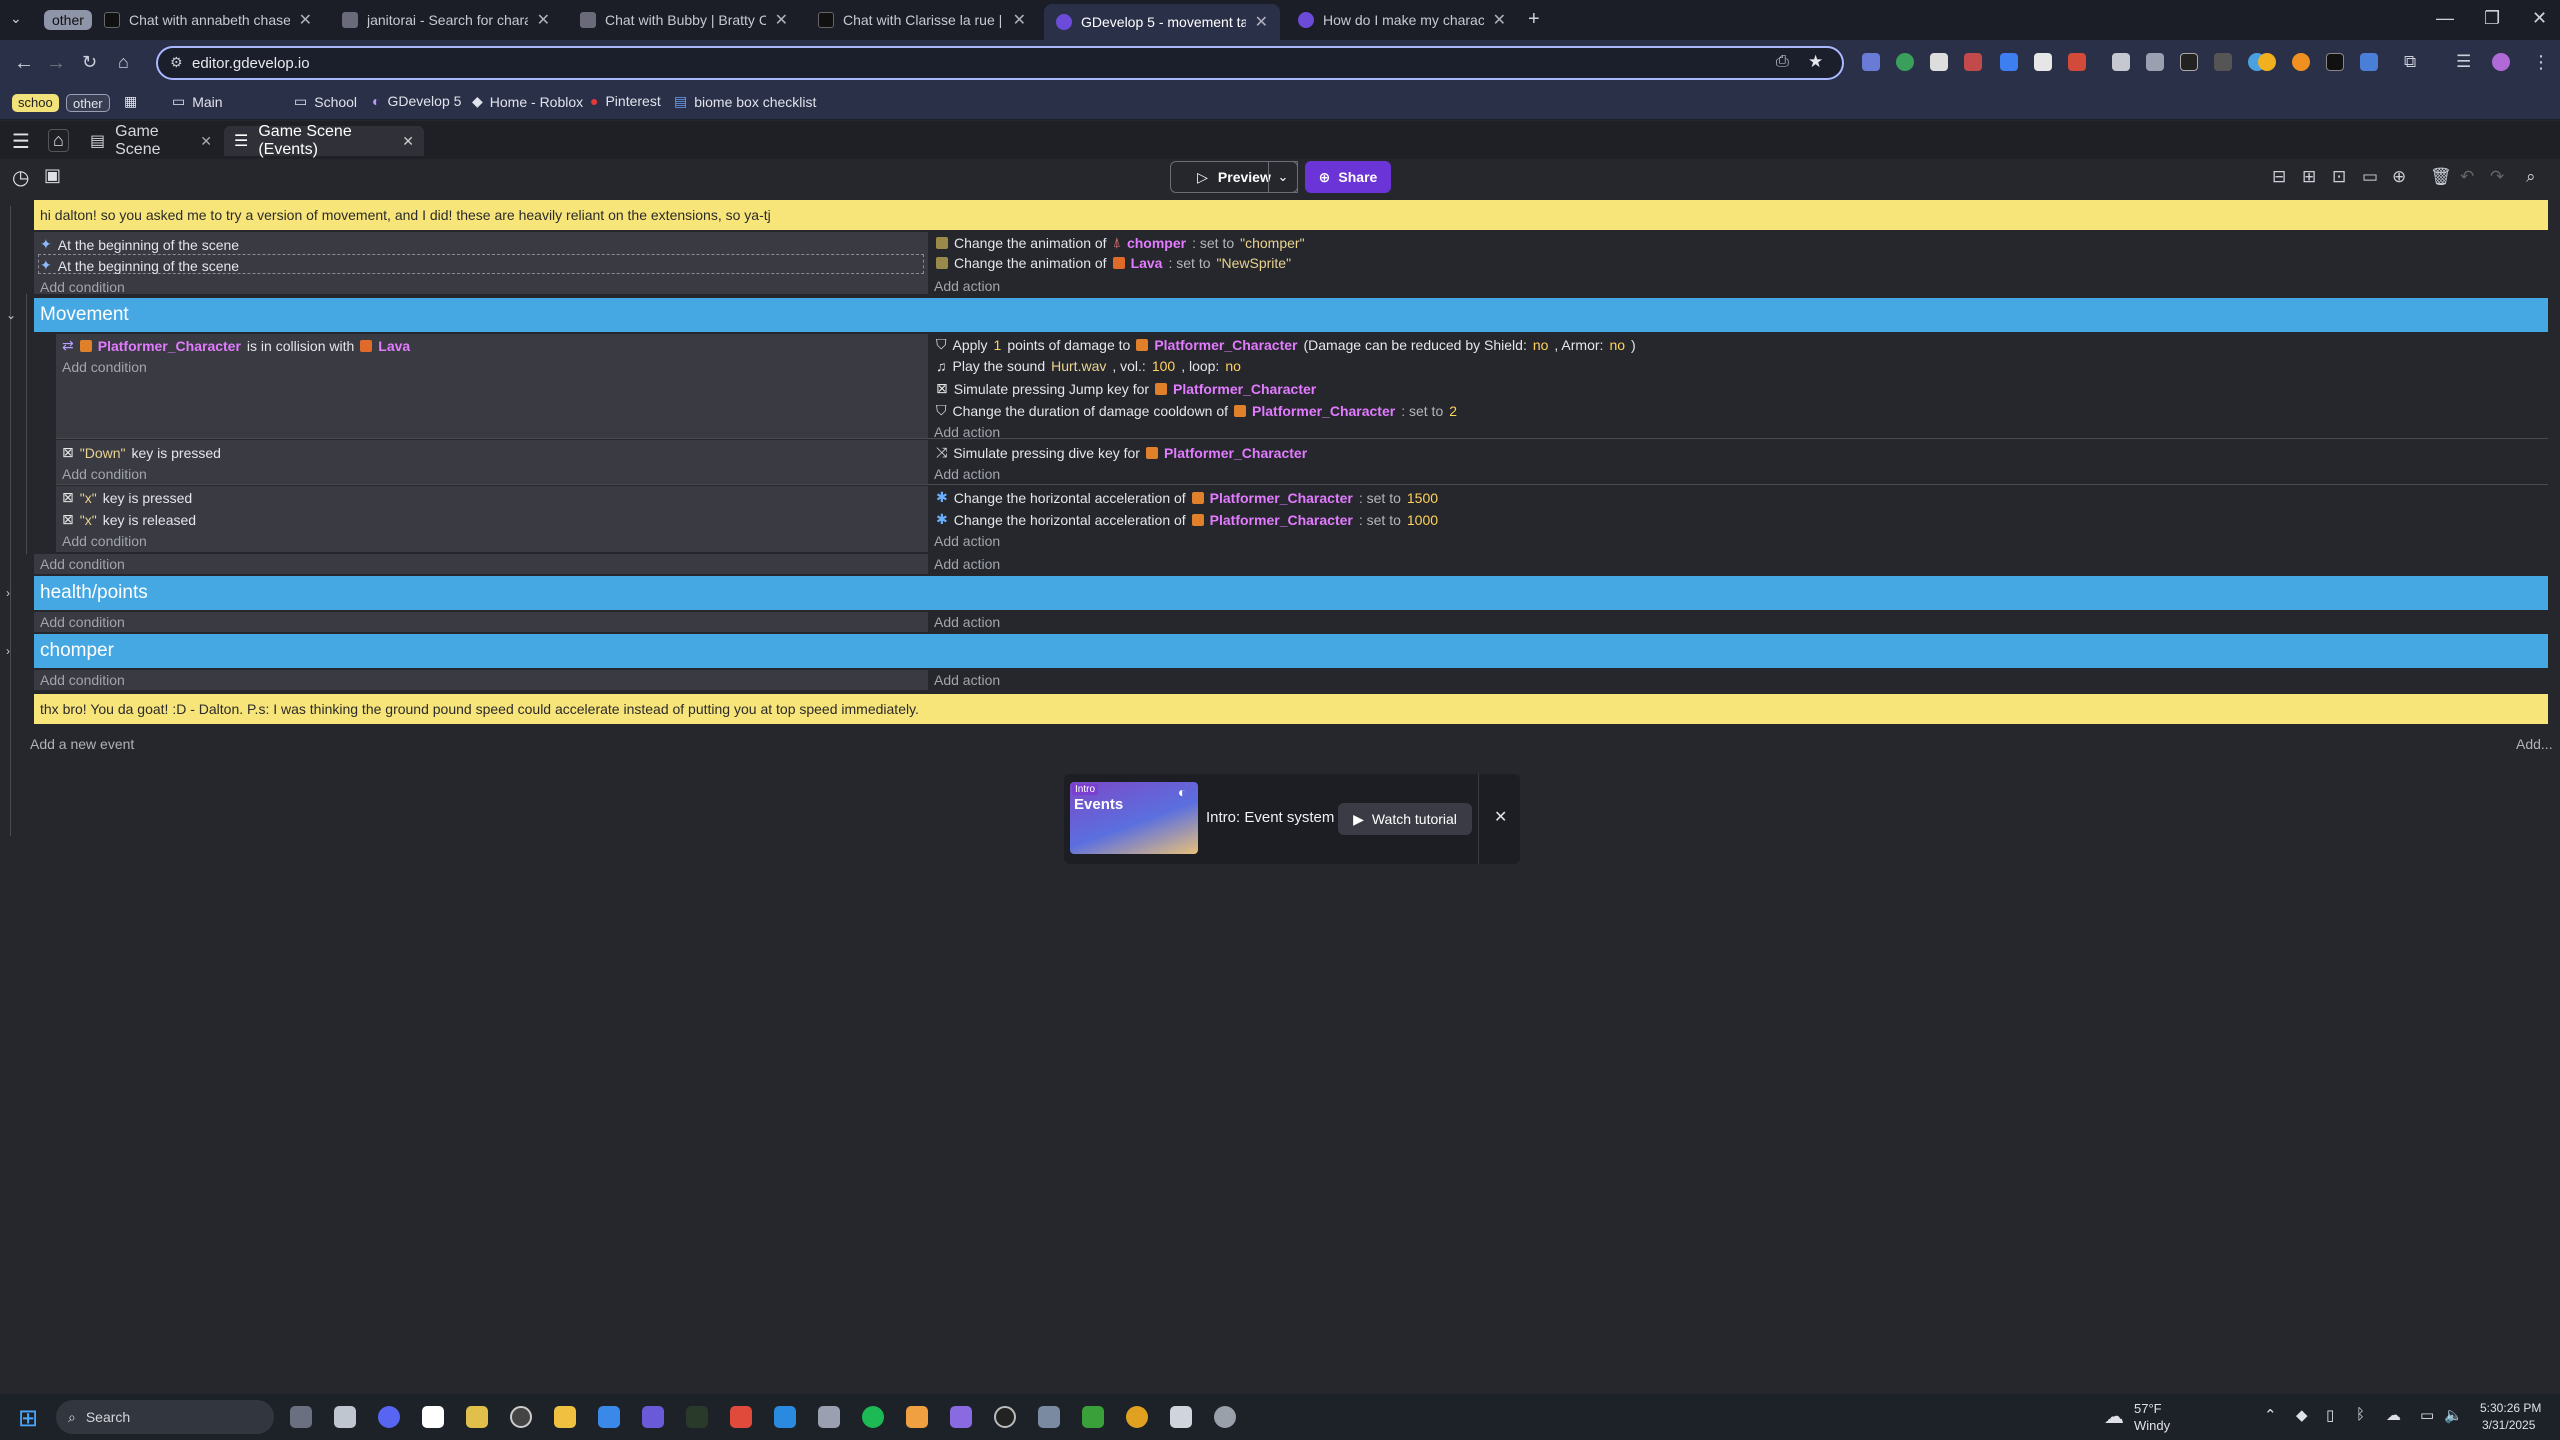  Describe the element at coordinates (89, 62) in the screenshot. I see `reload-icon: ↻` at that location.